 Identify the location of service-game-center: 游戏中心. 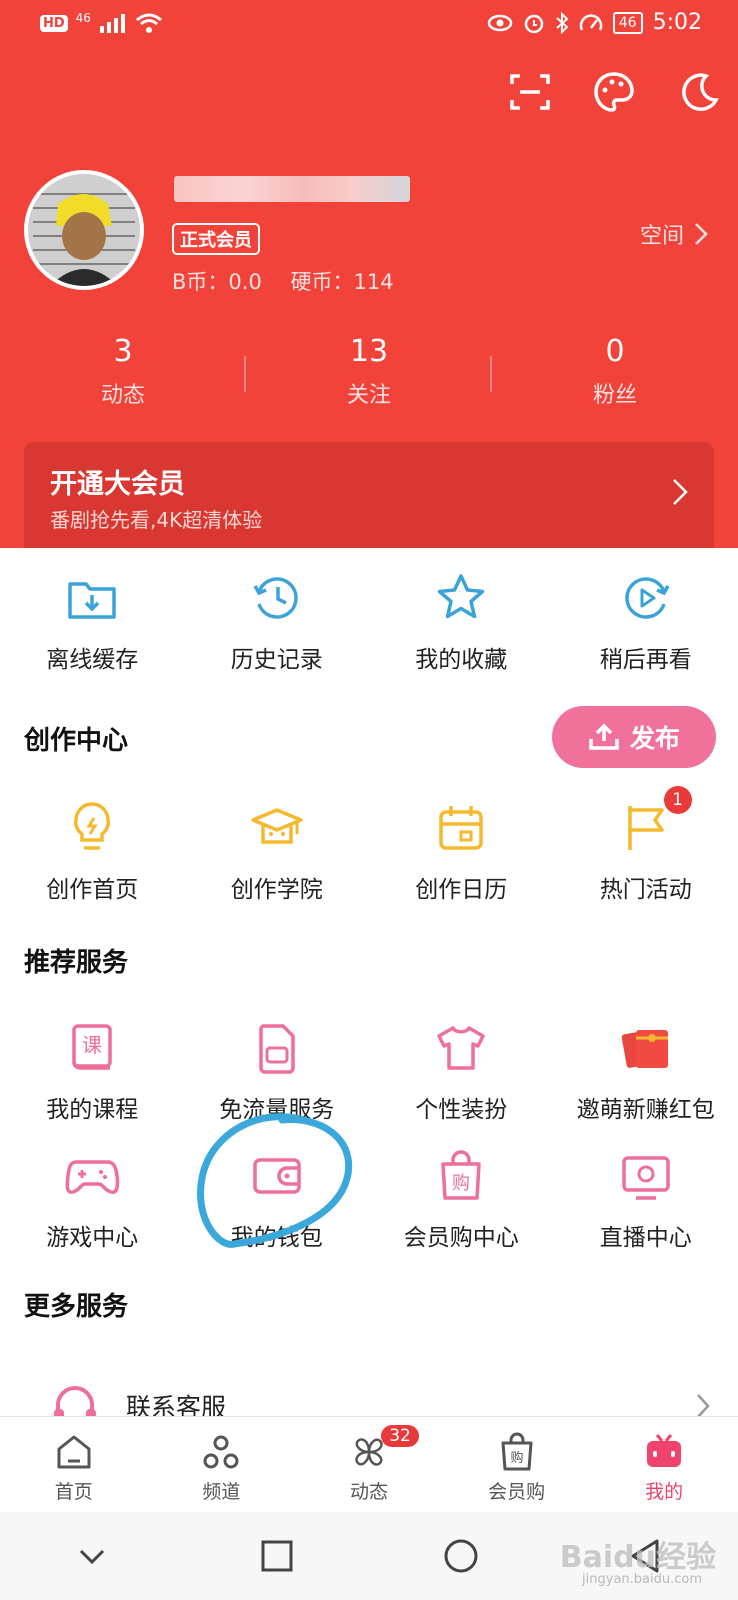
(92, 1200).